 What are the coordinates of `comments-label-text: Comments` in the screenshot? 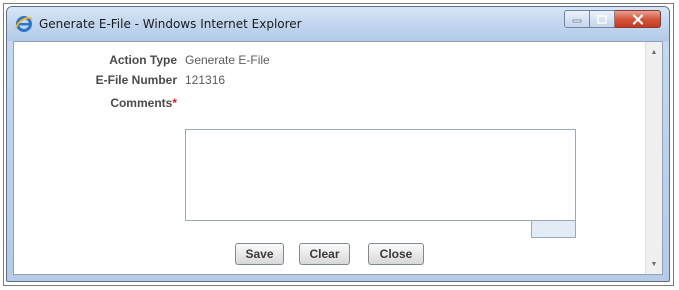 It's located at (141, 103).